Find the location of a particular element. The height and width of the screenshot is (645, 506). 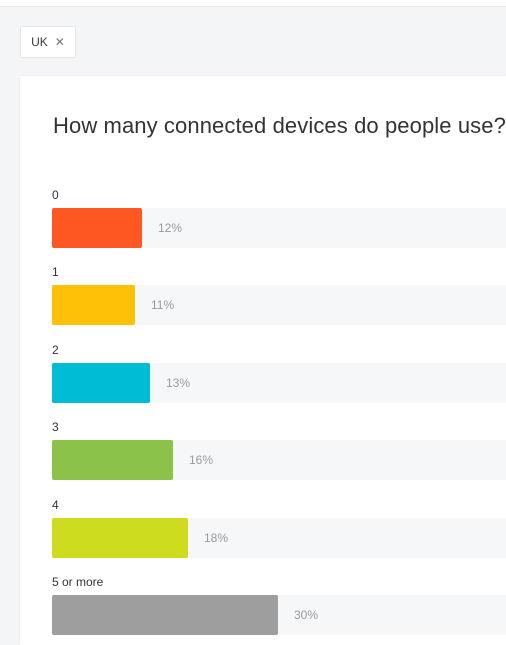

category-label-4: 4 is located at coordinates (55, 505).